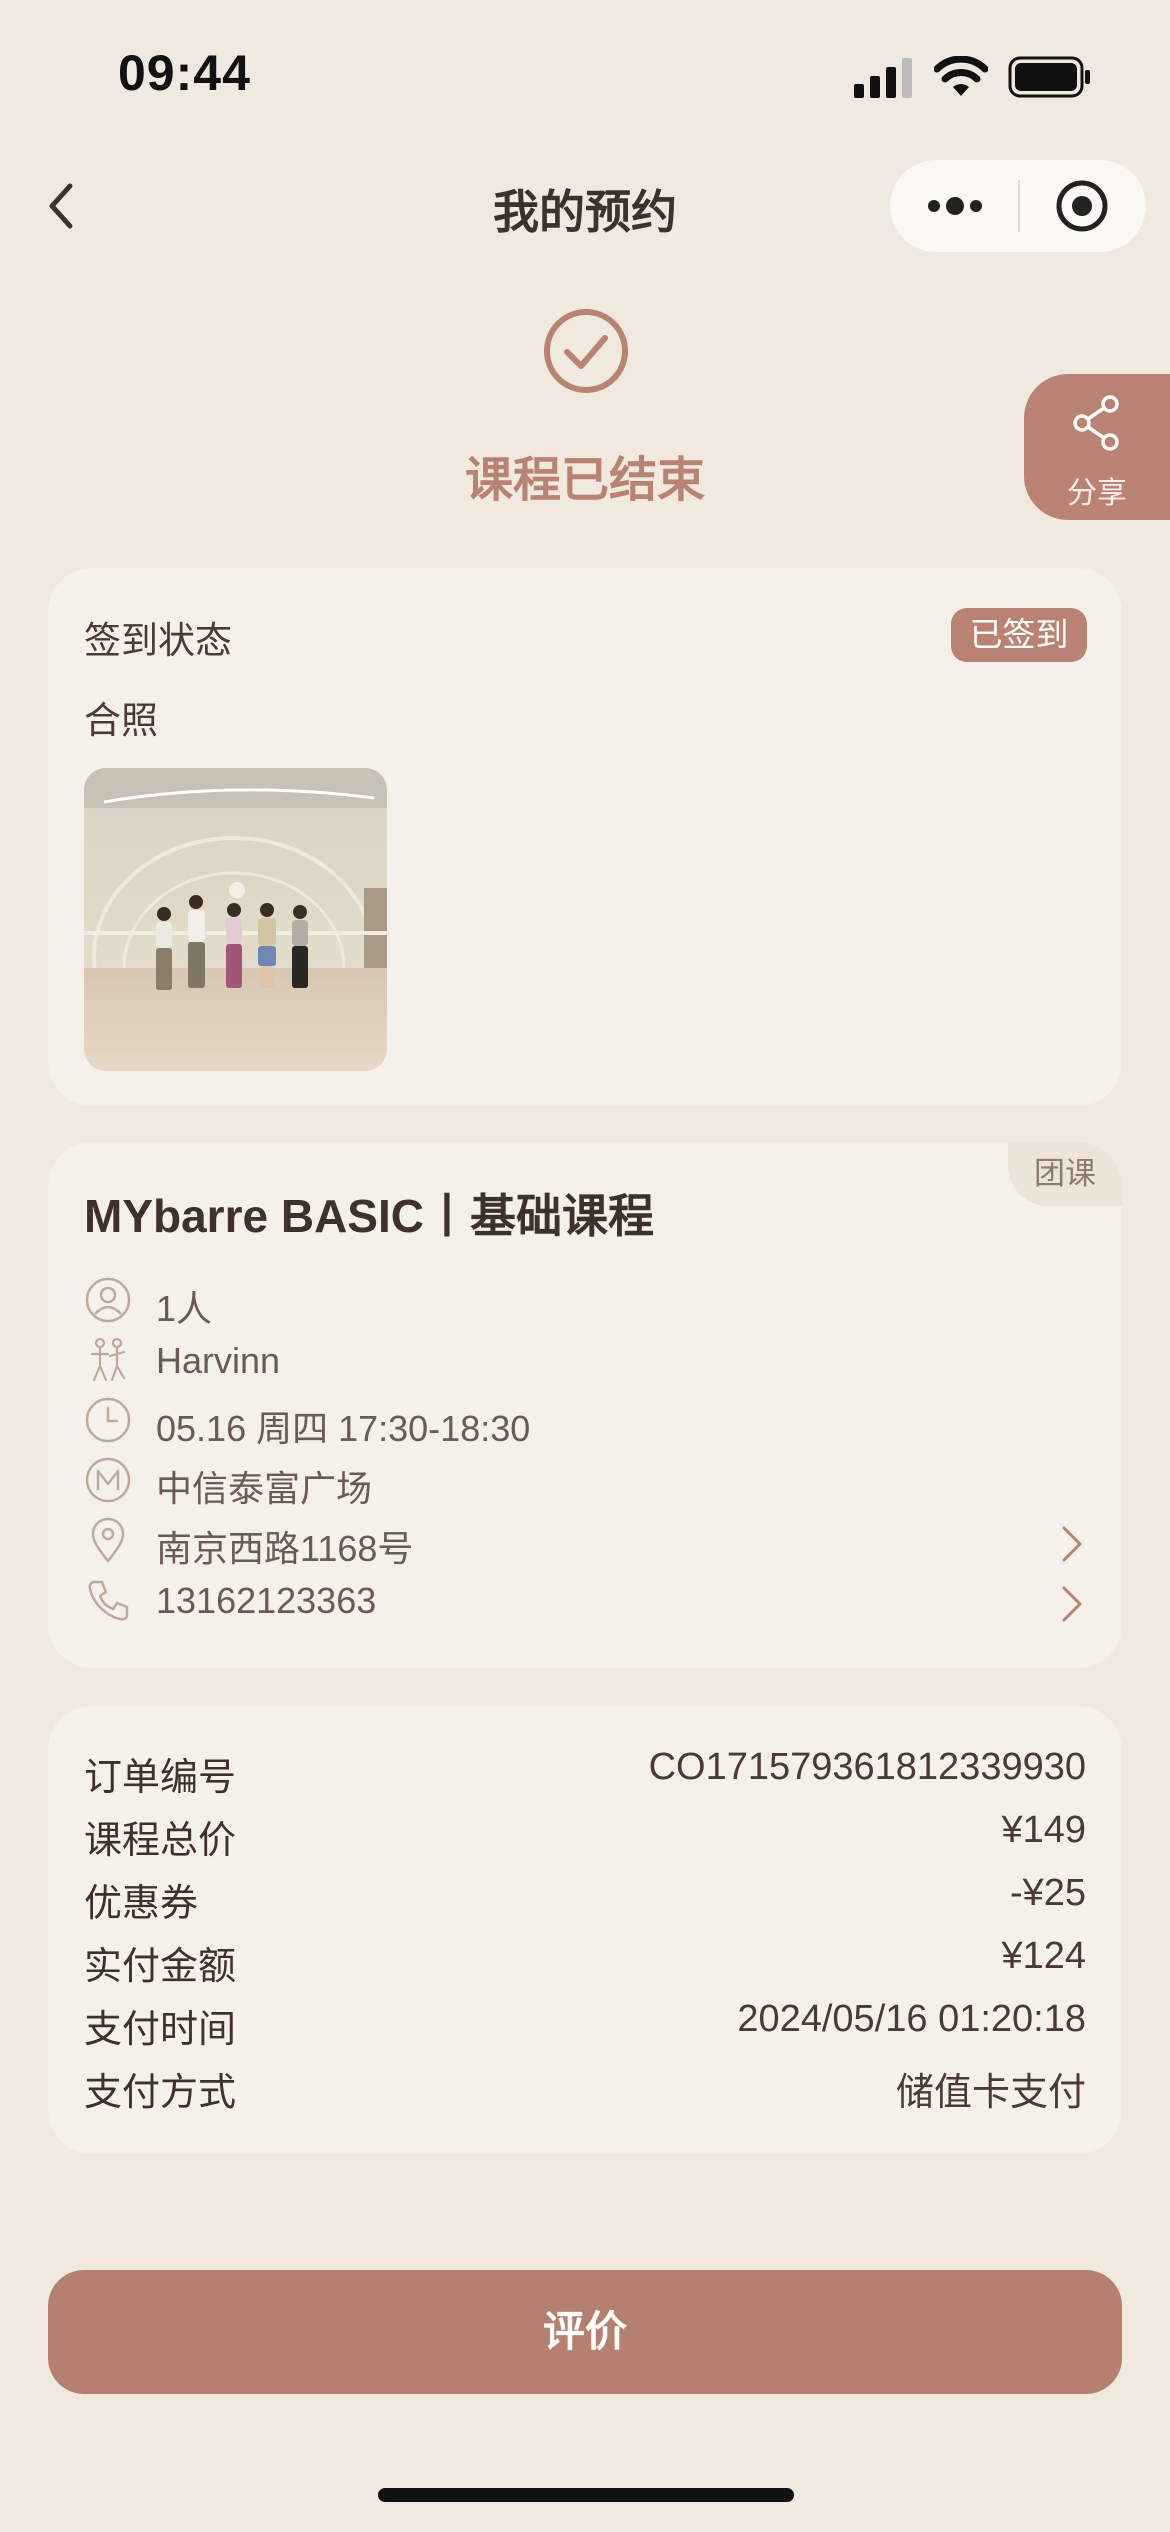 The width and height of the screenshot is (1170, 2532). Describe the element at coordinates (585, 1900) in the screenshot. I see `order-row-coupon: 优惠券 -¥25` at that location.